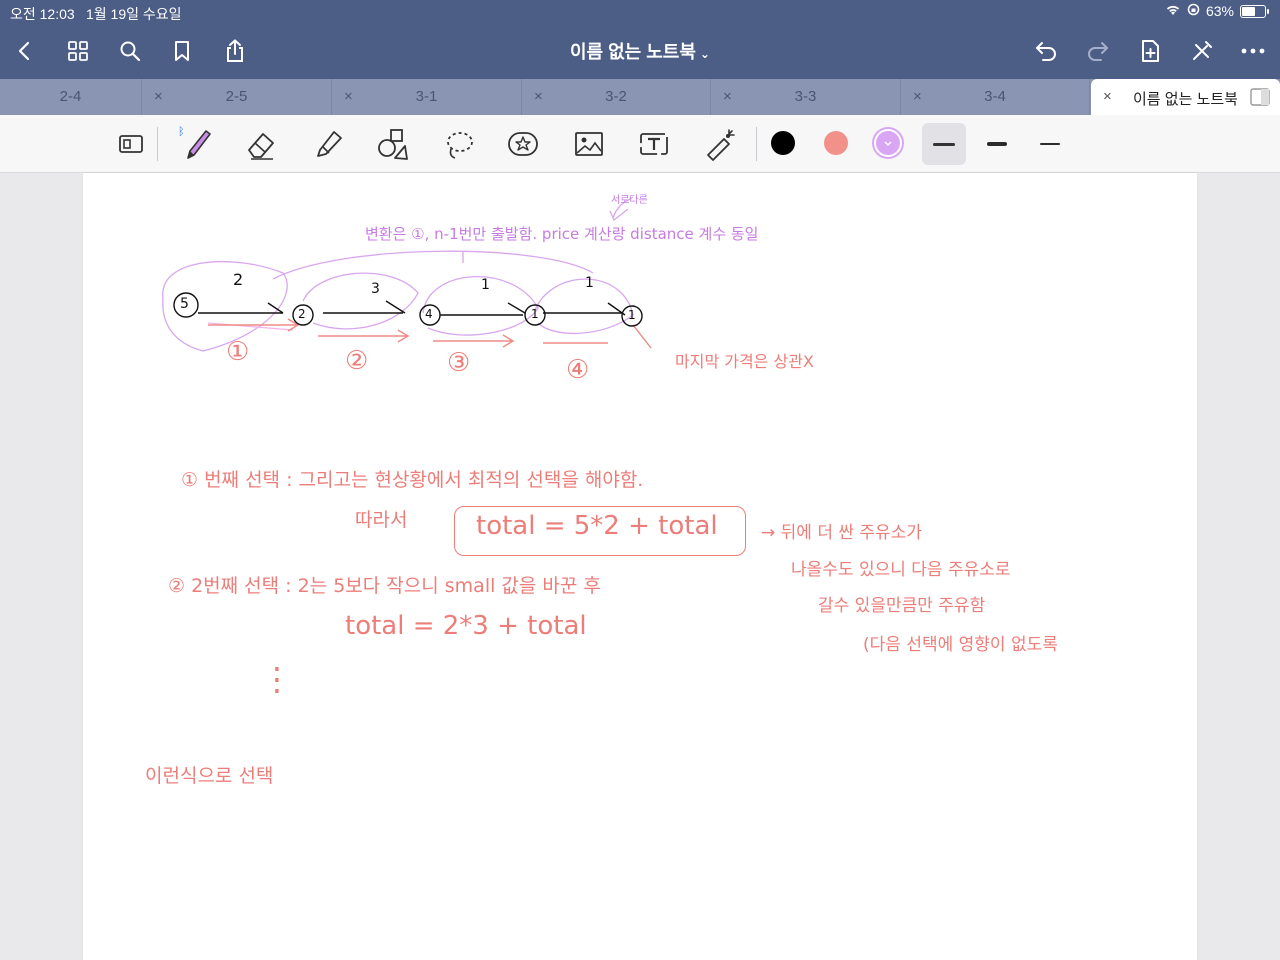 The width and height of the screenshot is (1280, 960). What do you see at coordinates (429, 314) in the screenshot?
I see `node-value: 4` at bounding box center [429, 314].